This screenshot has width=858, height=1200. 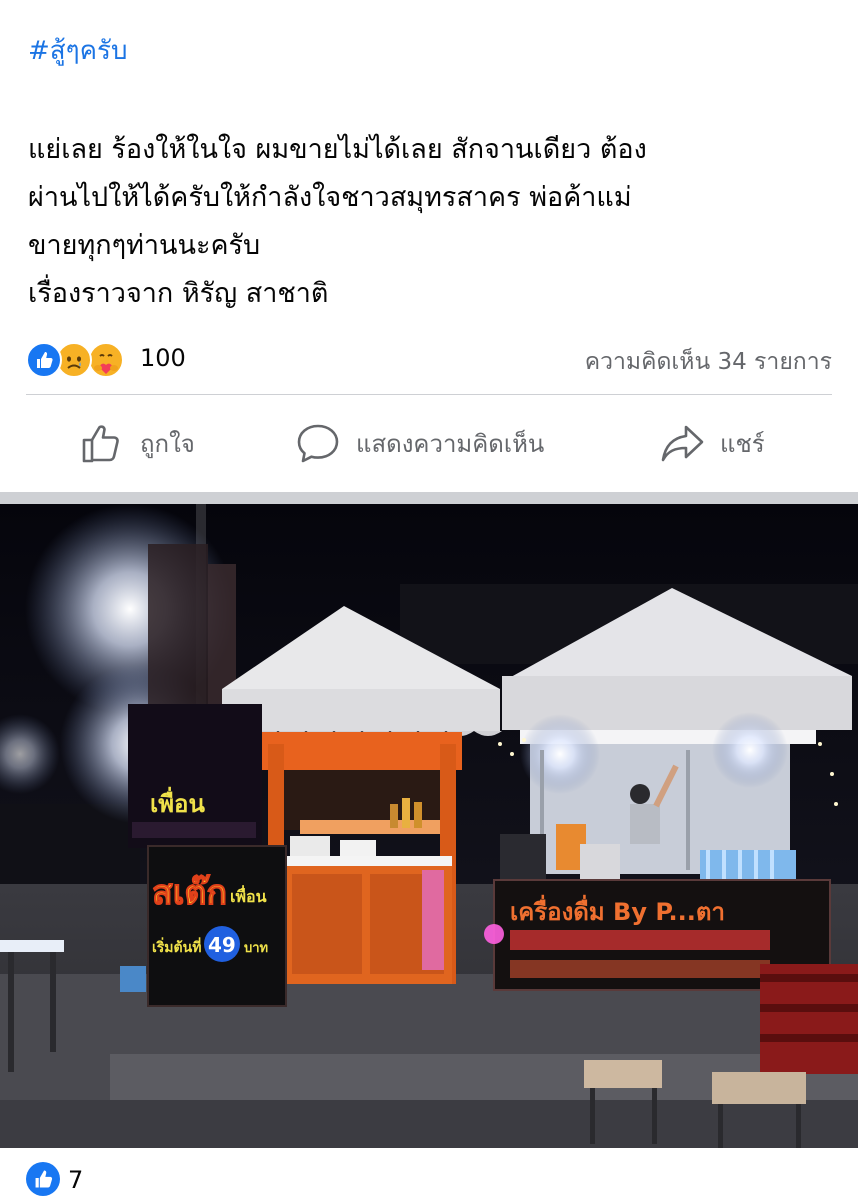 I want to click on like-button: ถูกใจ, so click(x=137, y=443).